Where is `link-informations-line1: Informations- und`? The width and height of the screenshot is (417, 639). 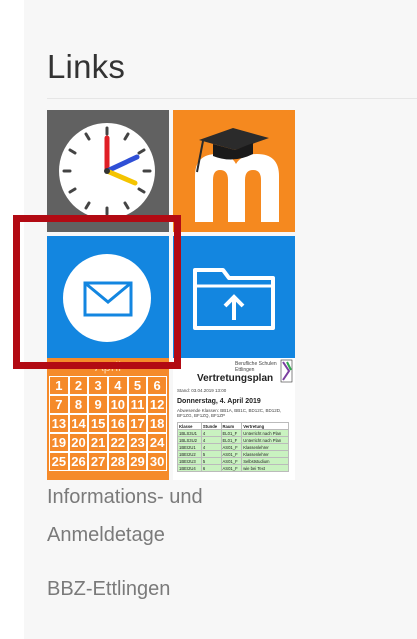
link-informations-line1: Informations- und is located at coordinates (125, 497).